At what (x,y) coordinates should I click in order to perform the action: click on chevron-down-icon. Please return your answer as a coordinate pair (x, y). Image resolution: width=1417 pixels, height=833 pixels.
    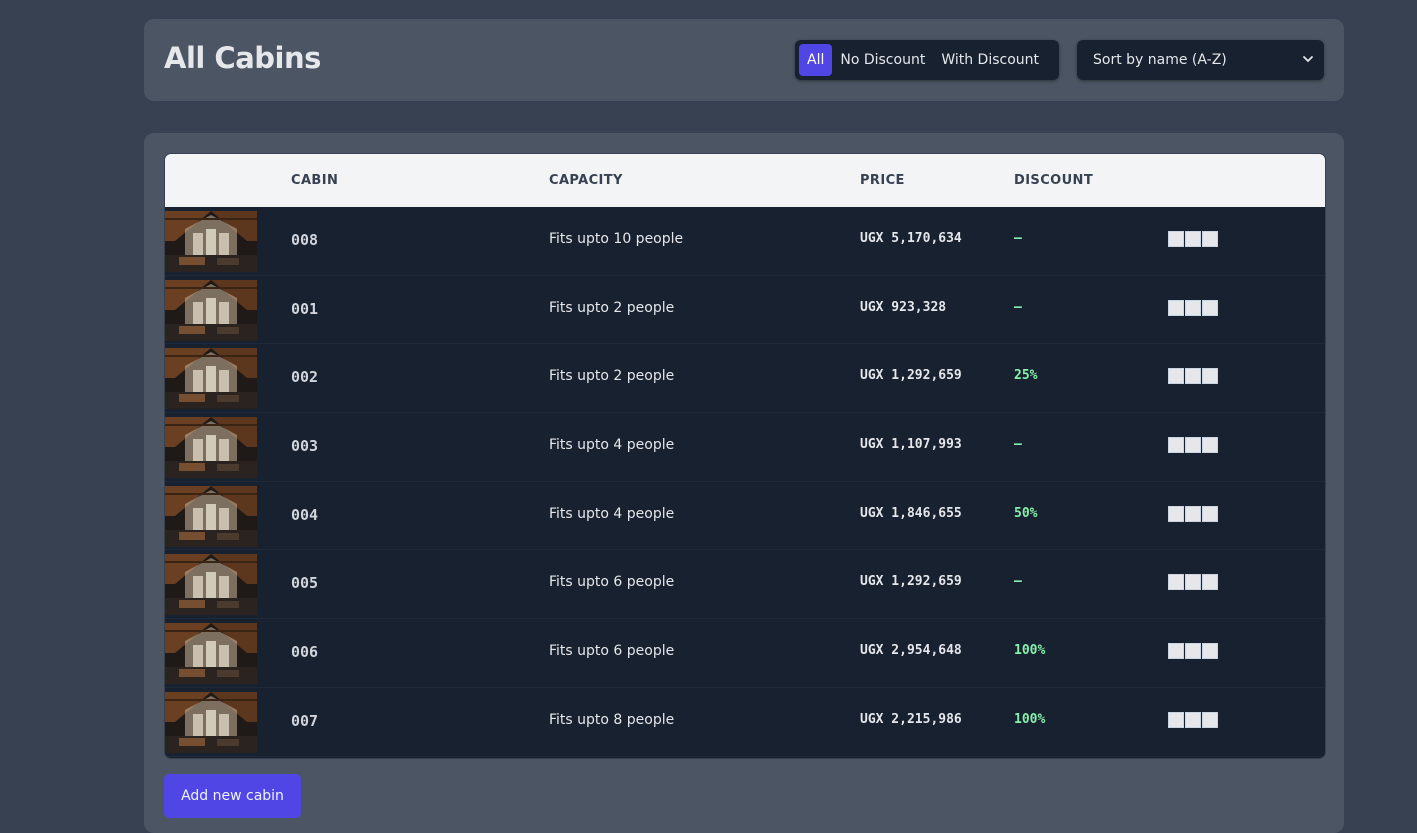
    Looking at the image, I should click on (1308, 59).